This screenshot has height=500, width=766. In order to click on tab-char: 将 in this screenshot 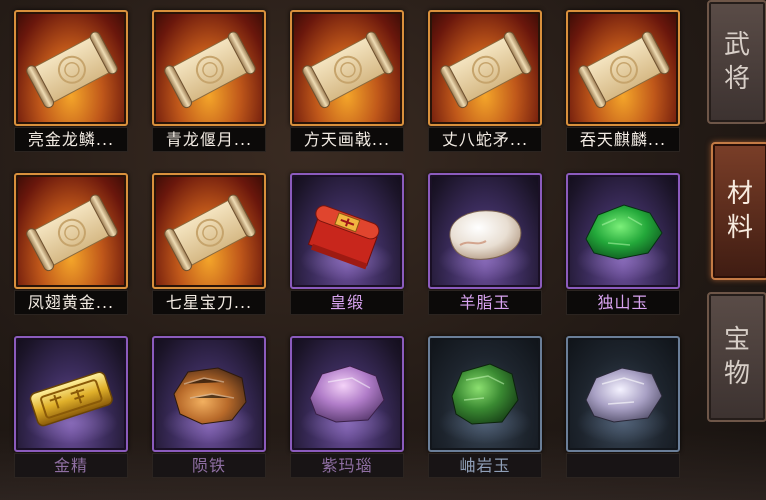, I will do `click(736, 79)`.